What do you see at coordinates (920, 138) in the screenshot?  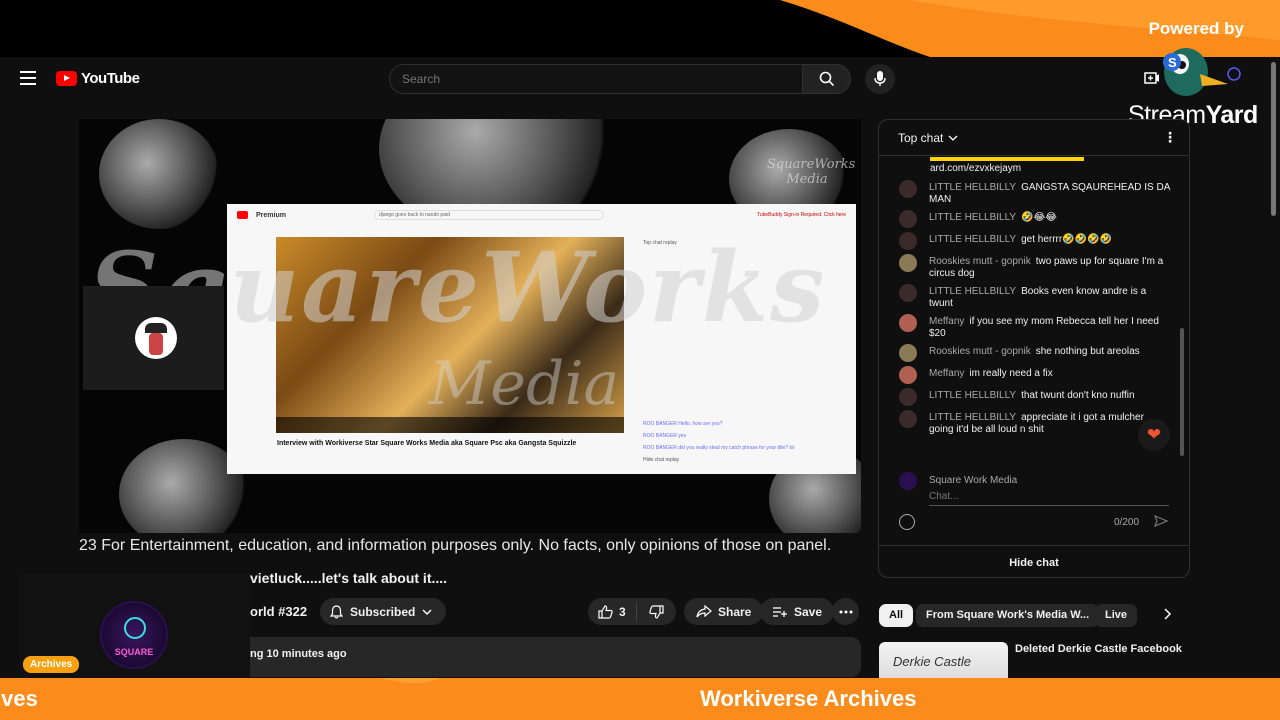 I see `chat-mode-selector: Top chat` at bounding box center [920, 138].